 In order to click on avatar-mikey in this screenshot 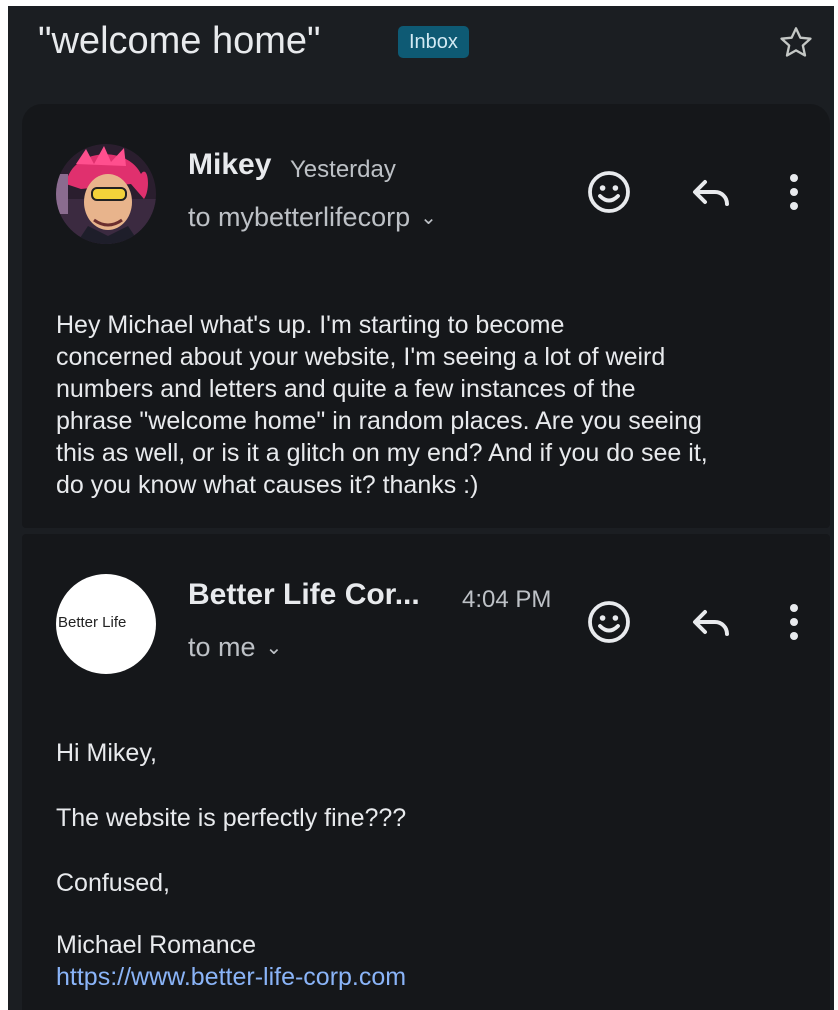, I will do `click(106, 194)`.